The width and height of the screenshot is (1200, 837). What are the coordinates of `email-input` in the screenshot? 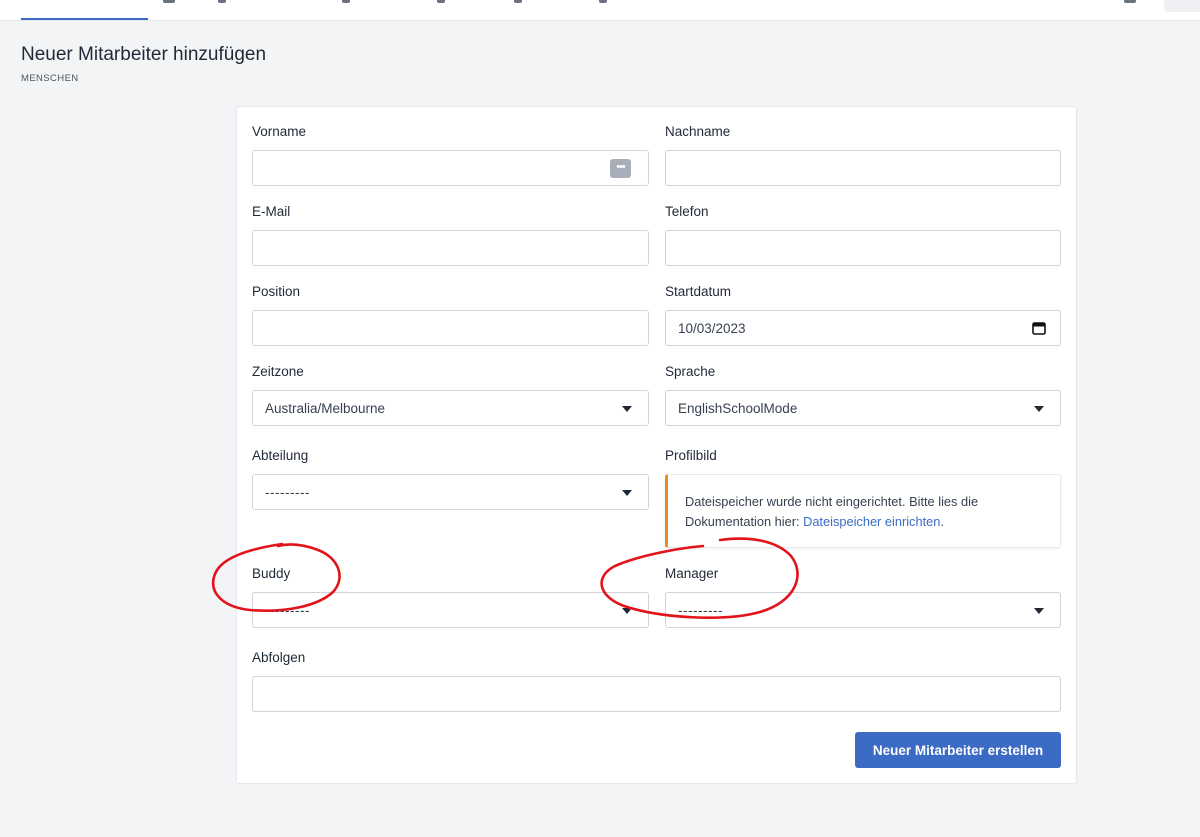 It's located at (450, 248).